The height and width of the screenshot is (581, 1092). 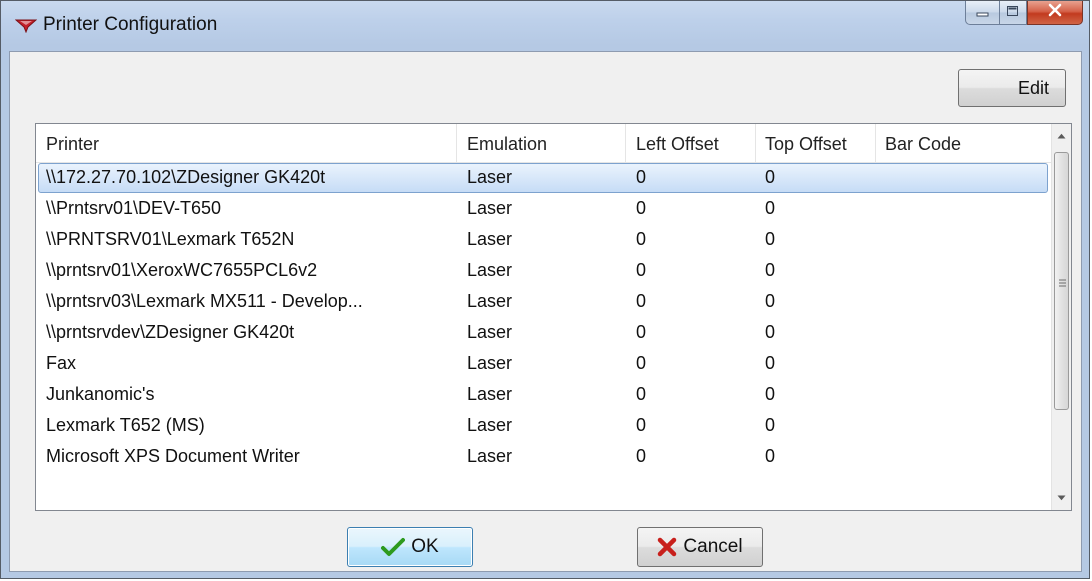 What do you see at coordinates (543, 457) in the screenshot?
I see `table-row: Microsoft XPS Document Writer Laser 0 0` at bounding box center [543, 457].